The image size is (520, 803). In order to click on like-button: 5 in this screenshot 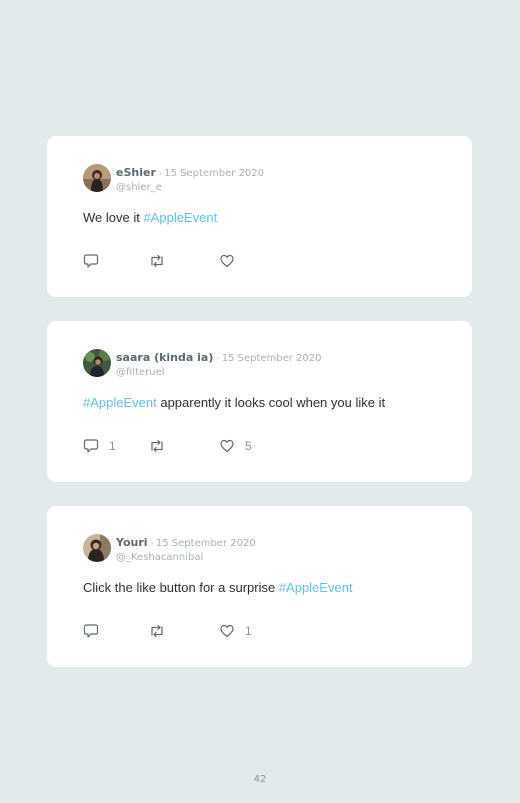, I will do `click(235, 446)`.